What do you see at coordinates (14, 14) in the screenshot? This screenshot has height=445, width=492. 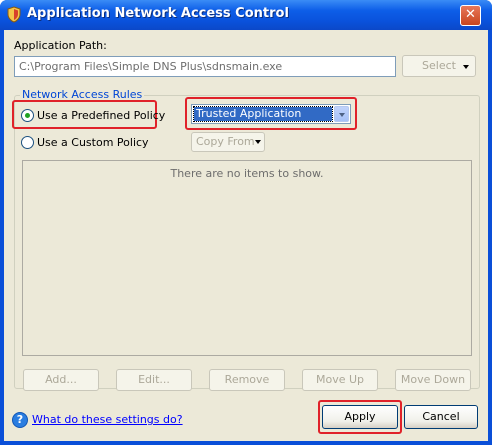 I see `shield-icon` at bounding box center [14, 14].